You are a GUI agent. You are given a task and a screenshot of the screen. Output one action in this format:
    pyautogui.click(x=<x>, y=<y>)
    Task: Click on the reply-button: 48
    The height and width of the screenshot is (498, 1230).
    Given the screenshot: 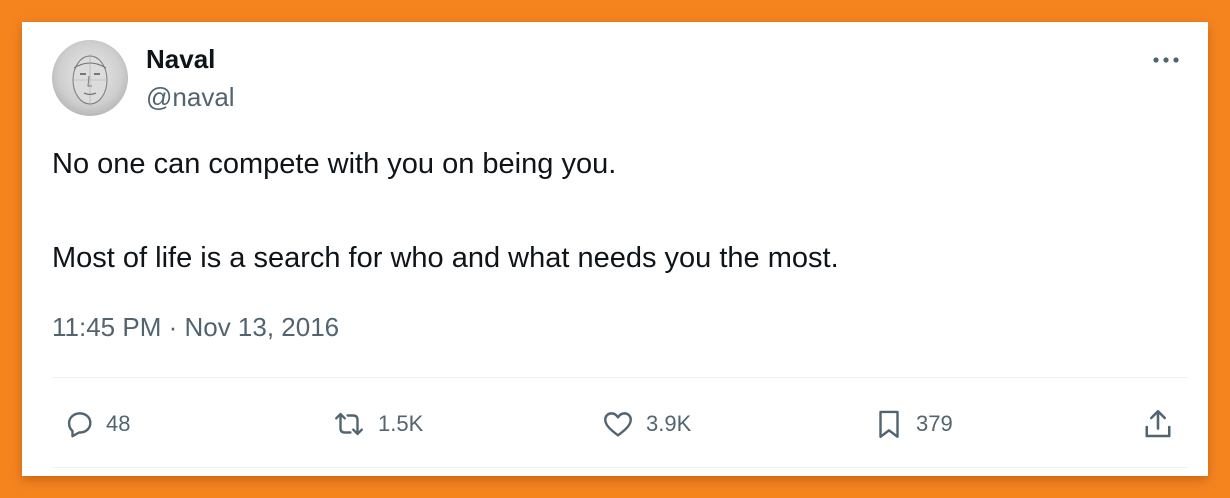 What is the action you would take?
    pyautogui.click(x=96, y=424)
    